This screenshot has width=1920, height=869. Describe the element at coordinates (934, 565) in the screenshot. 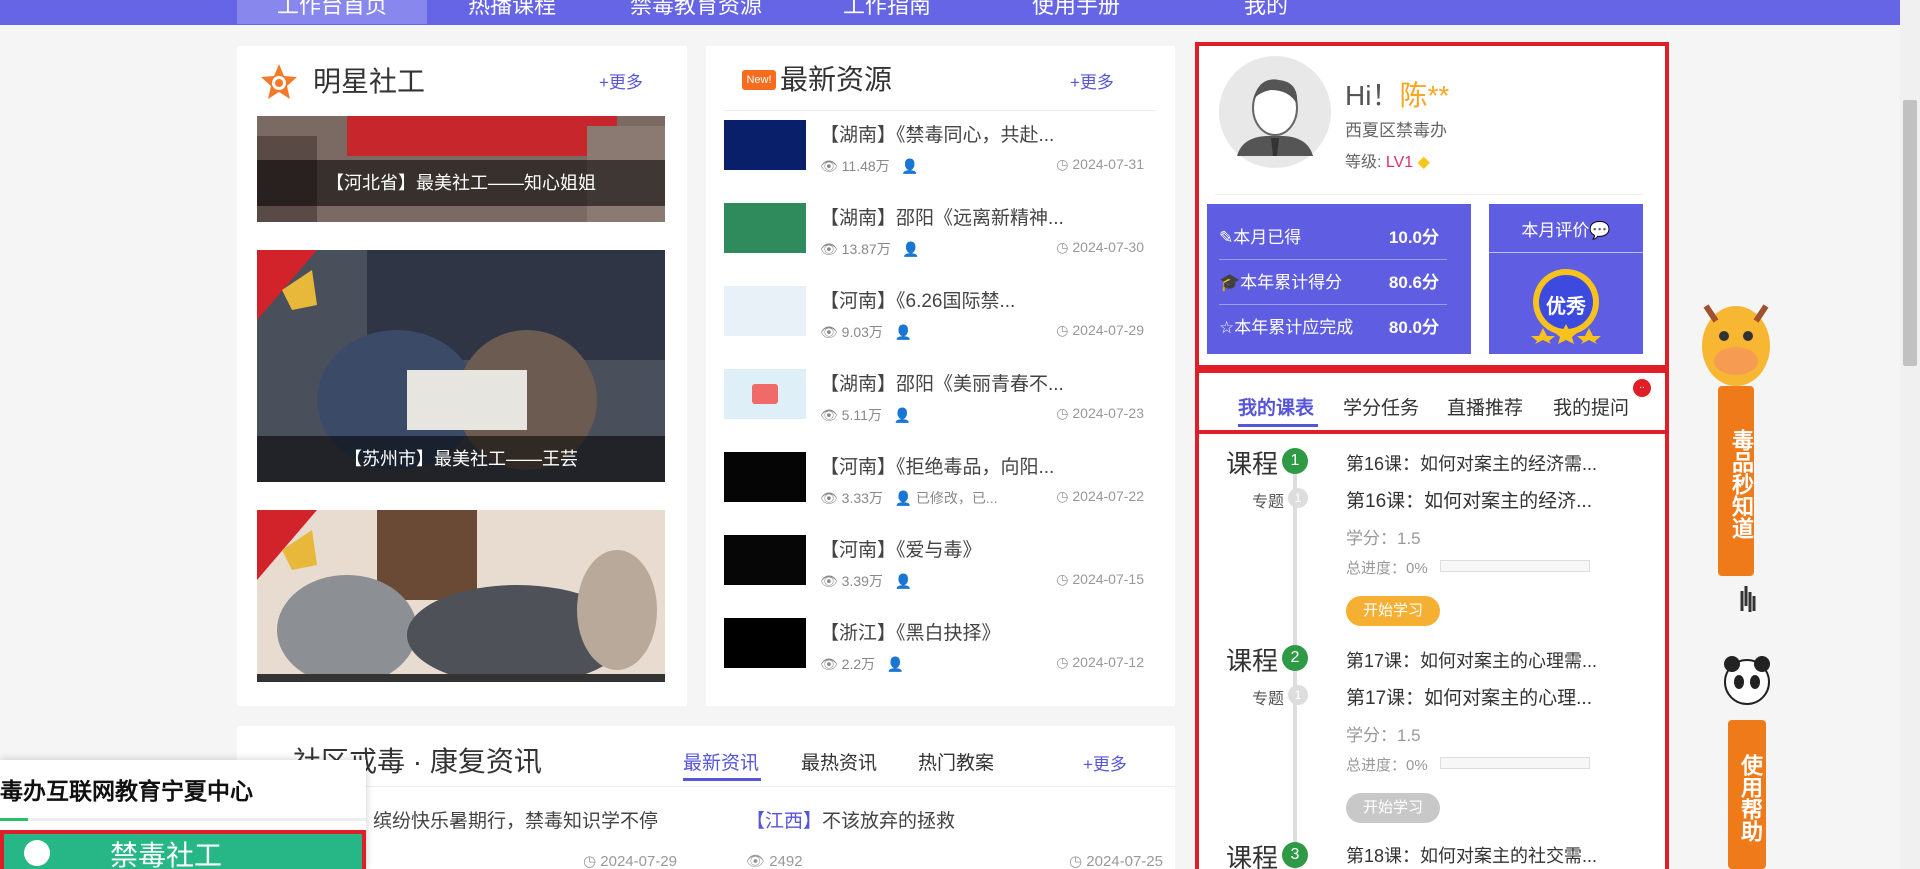

I see `resource-item: 【河南】《爱与毒》 👁 3.39万 👤 ◷ 2024-07-15` at that location.